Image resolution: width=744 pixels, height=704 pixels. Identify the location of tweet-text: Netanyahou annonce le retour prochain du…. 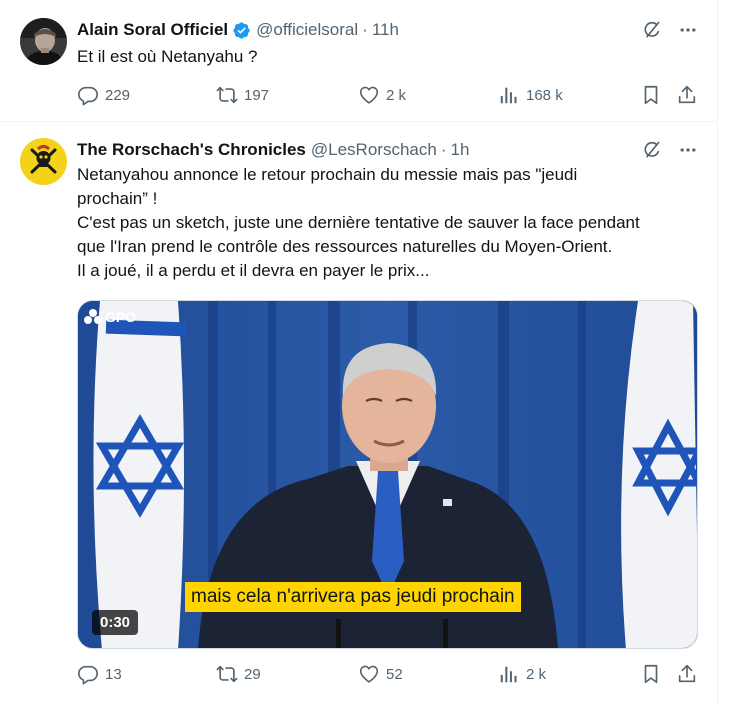
(389, 223).